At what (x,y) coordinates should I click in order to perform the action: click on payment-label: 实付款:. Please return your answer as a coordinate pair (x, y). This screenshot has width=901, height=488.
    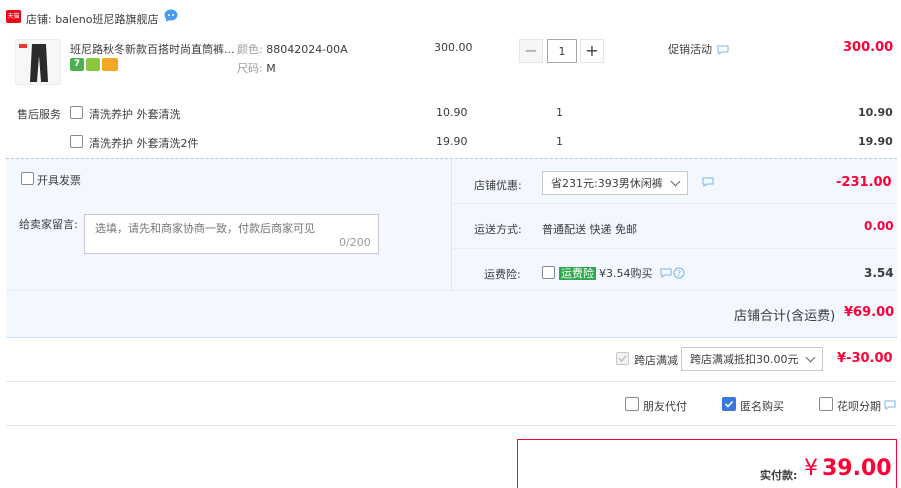
    Looking at the image, I should click on (779, 475).